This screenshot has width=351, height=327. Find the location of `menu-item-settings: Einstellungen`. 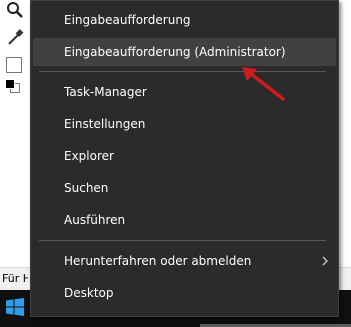

menu-item-settings: Einstellungen is located at coordinates (184, 124).